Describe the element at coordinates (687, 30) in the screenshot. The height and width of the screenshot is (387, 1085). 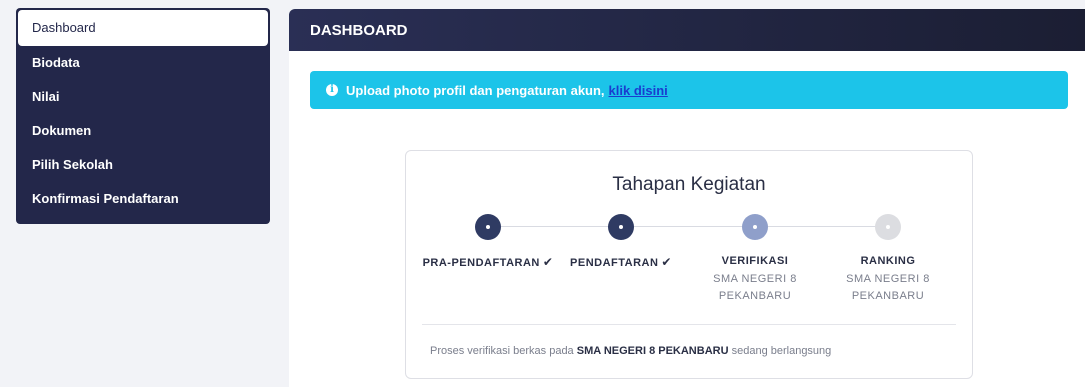
I see `page-title: DASHBOARD` at that location.